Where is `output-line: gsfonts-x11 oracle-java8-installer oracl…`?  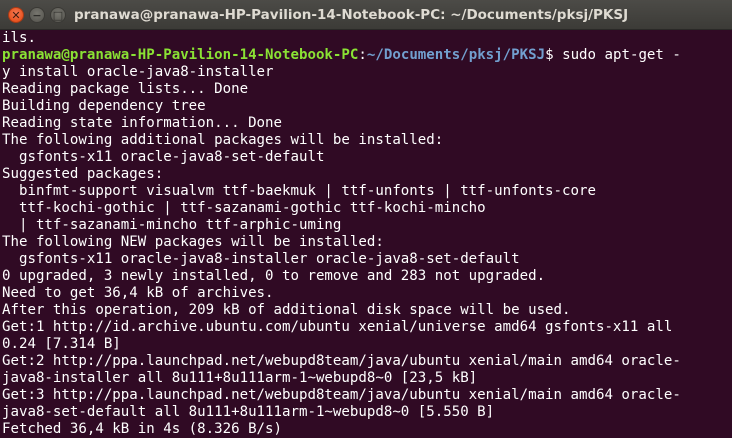
output-line: gsfonts-x11 oracle-java8-installer oracl… is located at coordinates (261, 259).